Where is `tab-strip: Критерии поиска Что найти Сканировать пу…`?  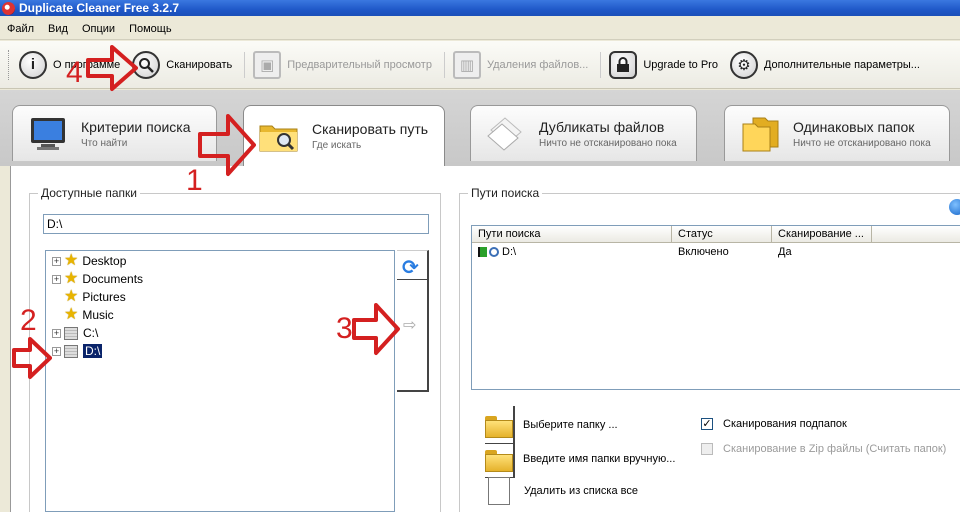 tab-strip: Критерии поиска Что найти Сканировать пу… is located at coordinates (480, 128).